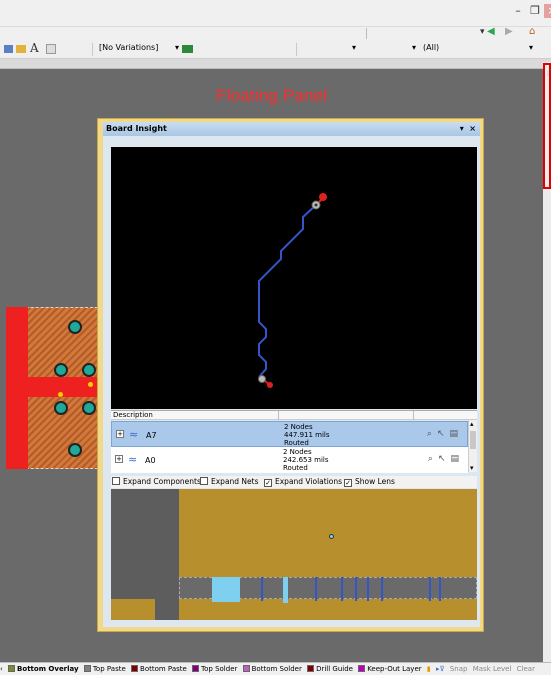 This screenshot has width=551, height=675. What do you see at coordinates (473, 440) in the screenshot?
I see `scroll-thumb` at bounding box center [473, 440].